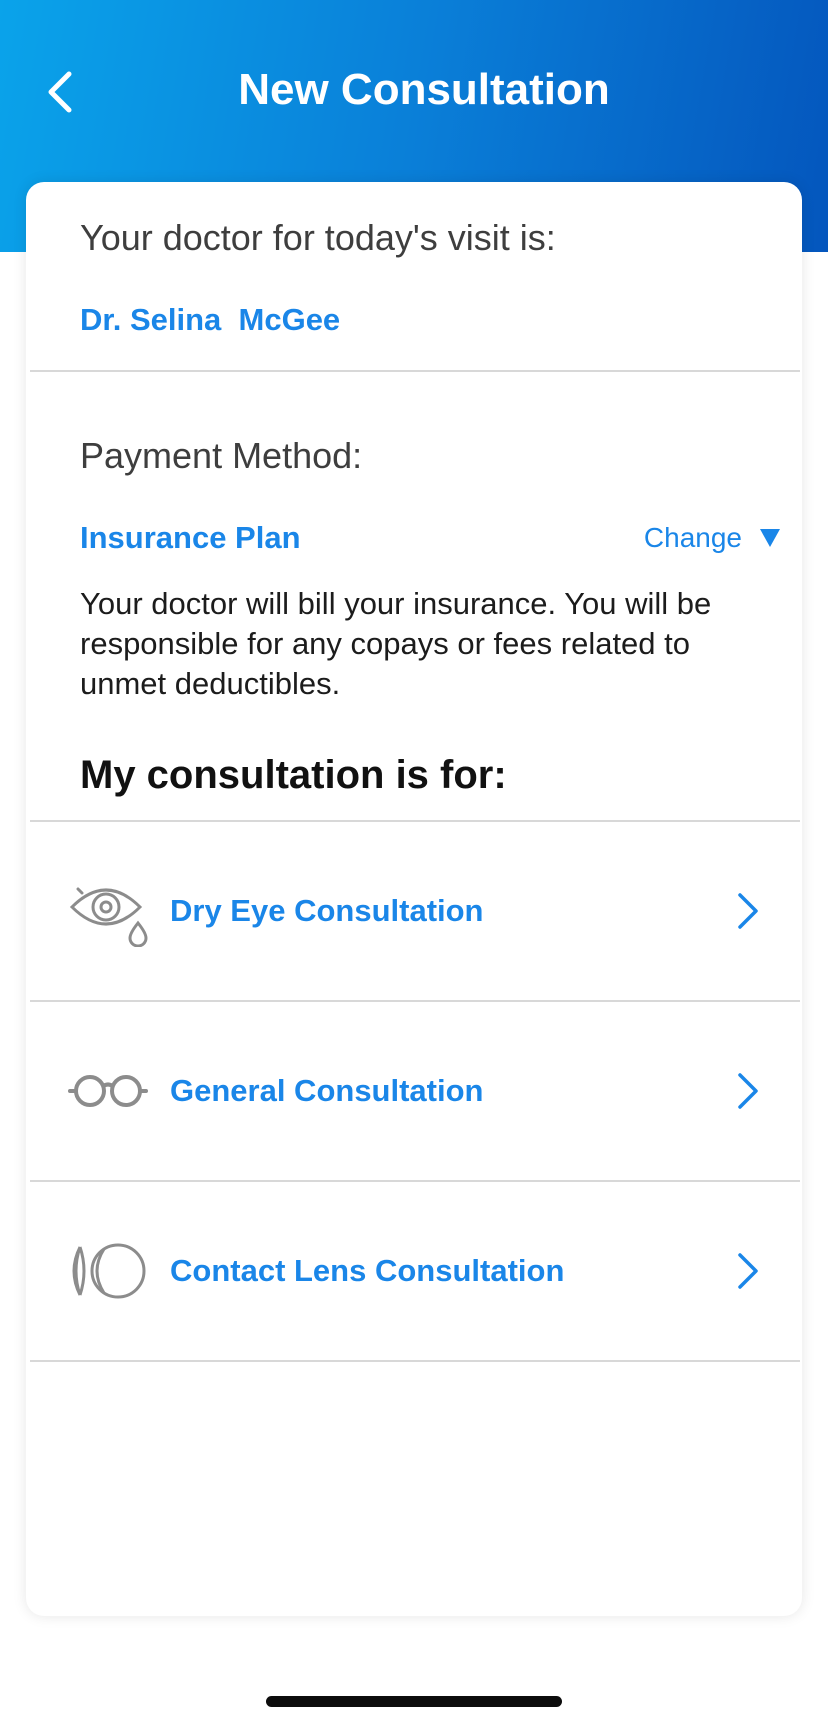 This screenshot has height=1724, width=828. Describe the element at coordinates (221, 455) in the screenshot. I see `payment-method-heading: Payment Method:` at that location.